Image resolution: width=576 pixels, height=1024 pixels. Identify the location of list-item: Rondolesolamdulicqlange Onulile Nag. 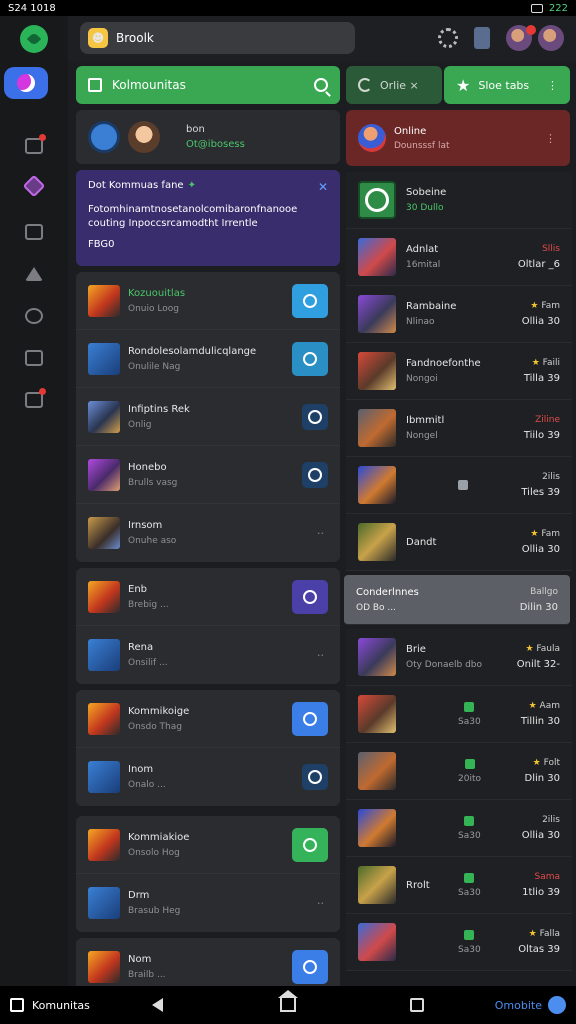
(208, 359).